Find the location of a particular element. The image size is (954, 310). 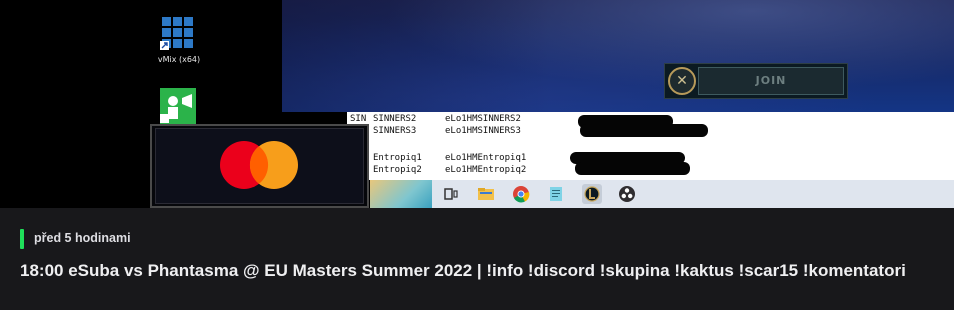

notepad-icon is located at coordinates (556, 194).